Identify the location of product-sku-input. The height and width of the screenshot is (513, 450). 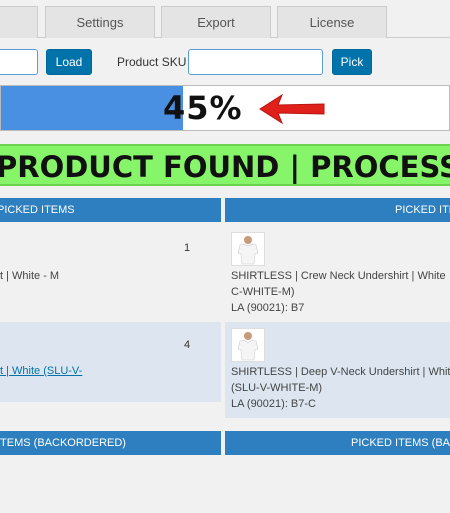
(255, 62).